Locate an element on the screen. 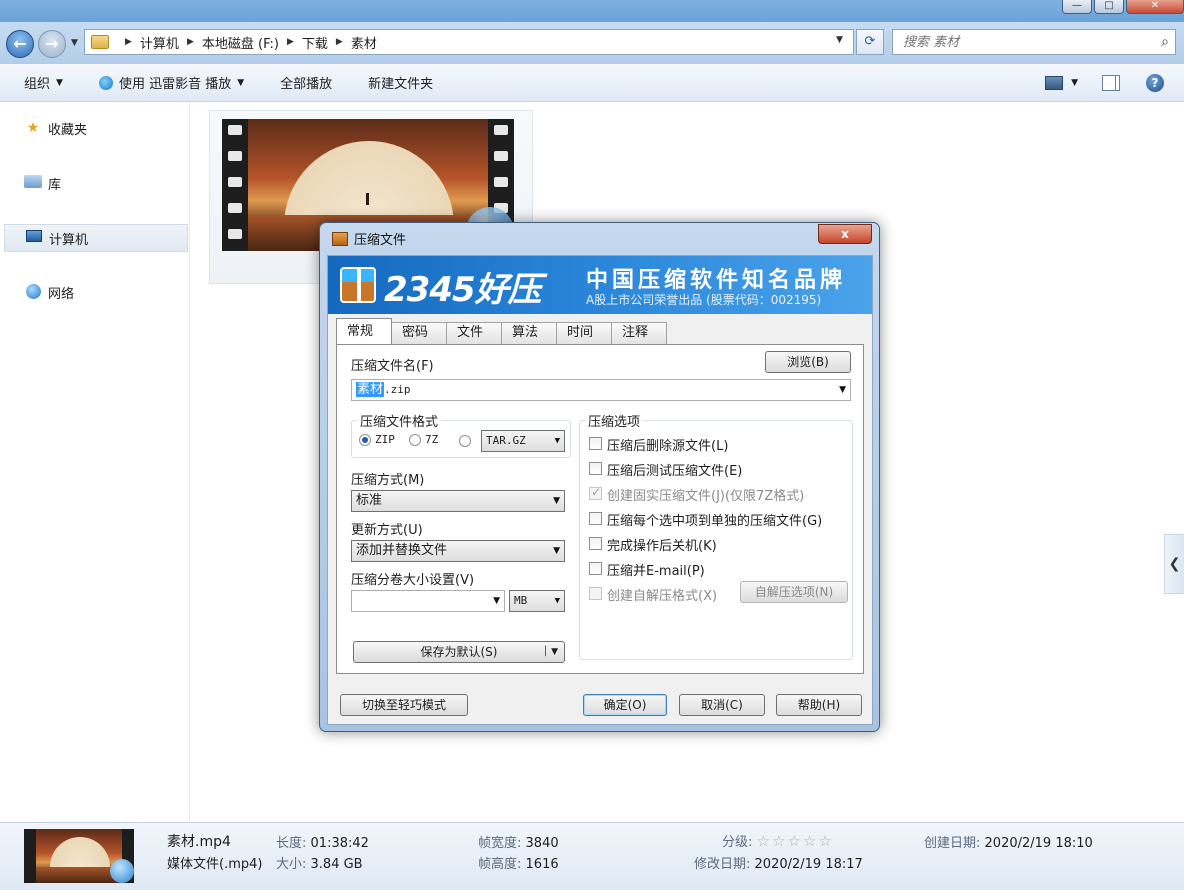 The image size is (1184, 890). search-icon: ⌕ is located at coordinates (1165, 42).